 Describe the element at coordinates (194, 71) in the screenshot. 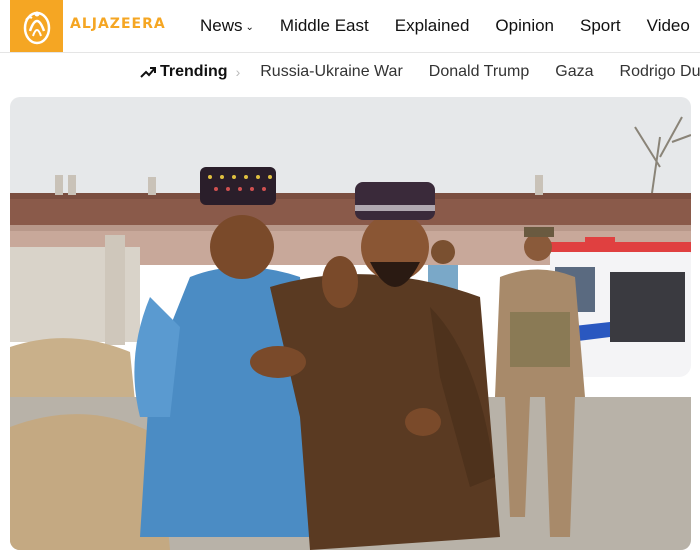

I see `trending-label: Trending` at that location.